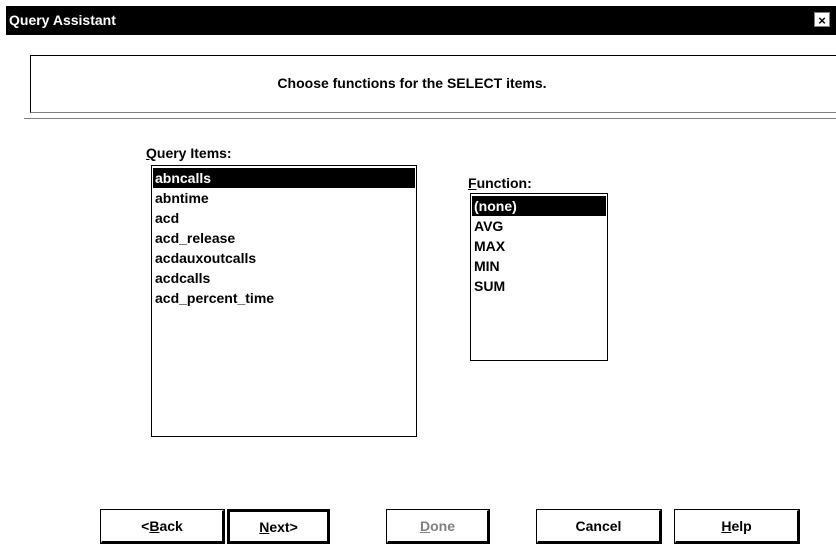  I want to click on function-option: SUM, so click(539, 286).